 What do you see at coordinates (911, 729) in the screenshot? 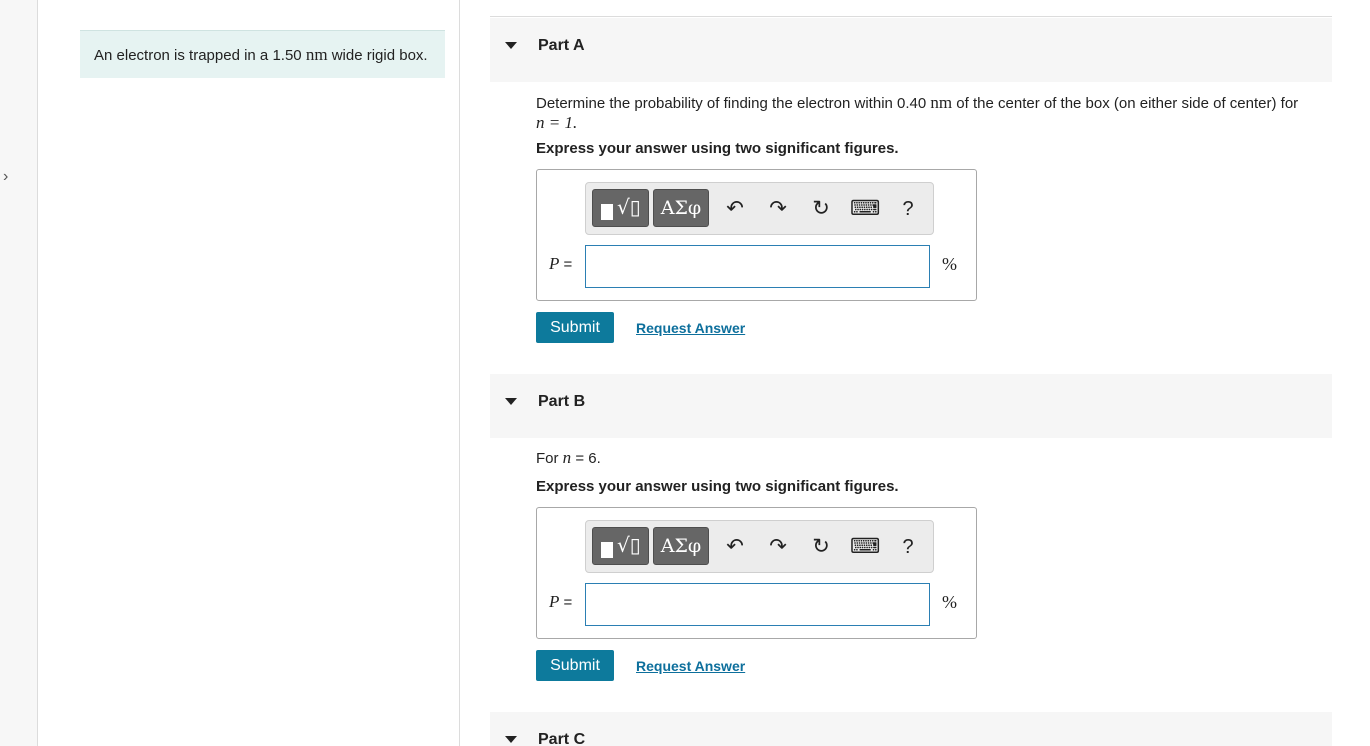
I see `part-c-header: Part C` at bounding box center [911, 729].